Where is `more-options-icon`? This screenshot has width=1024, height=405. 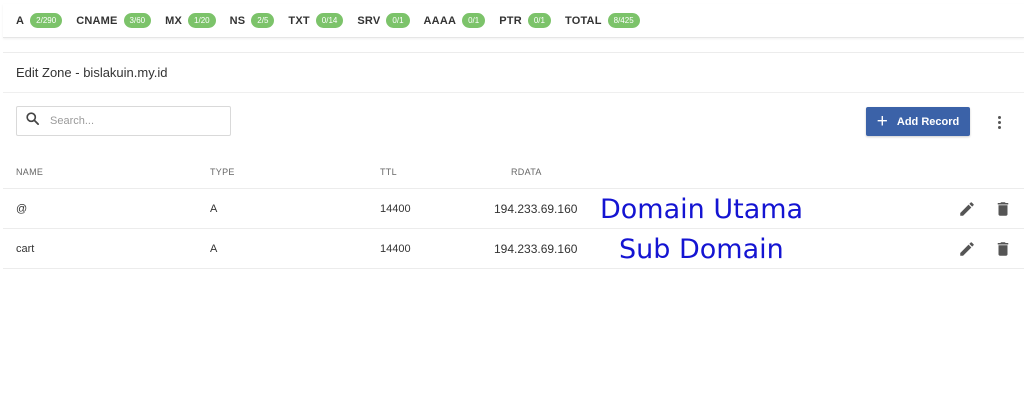
more-options-icon is located at coordinates (999, 122).